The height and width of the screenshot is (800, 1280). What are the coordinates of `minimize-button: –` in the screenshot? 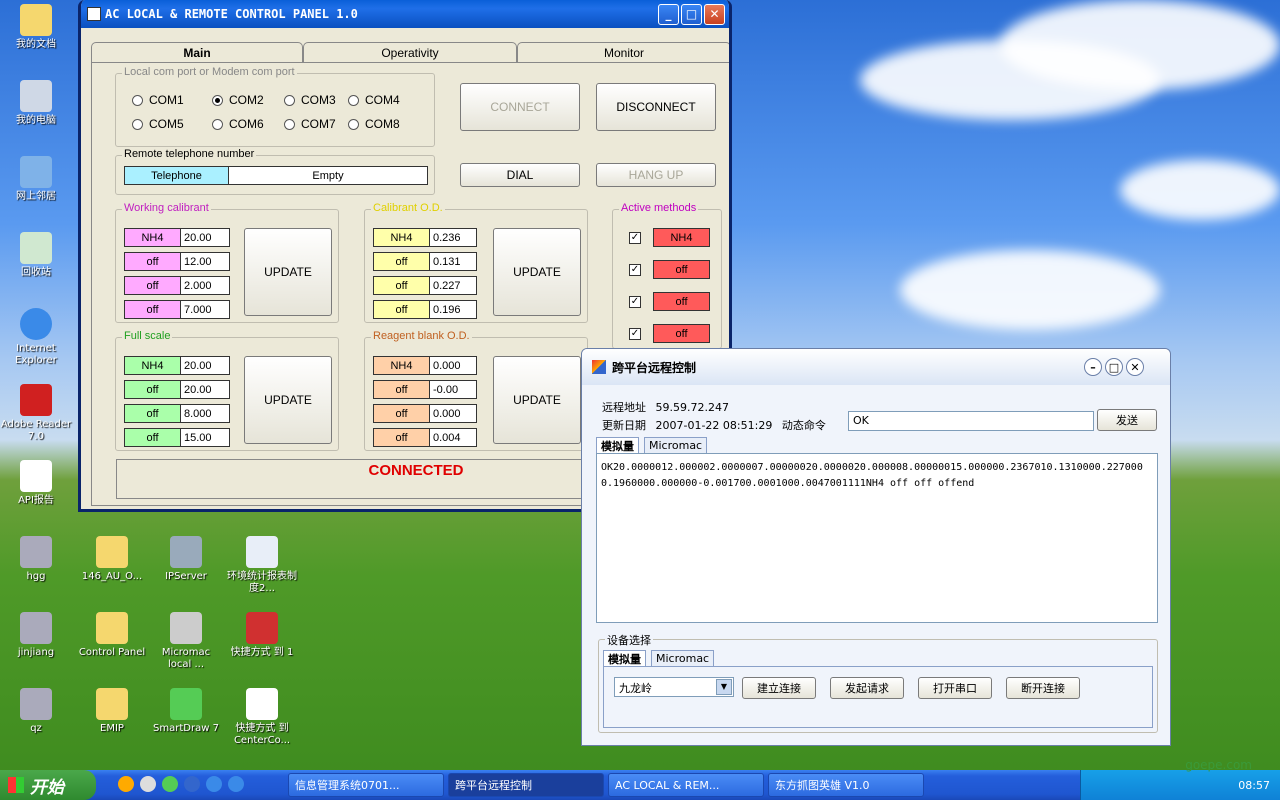 It's located at (1093, 367).